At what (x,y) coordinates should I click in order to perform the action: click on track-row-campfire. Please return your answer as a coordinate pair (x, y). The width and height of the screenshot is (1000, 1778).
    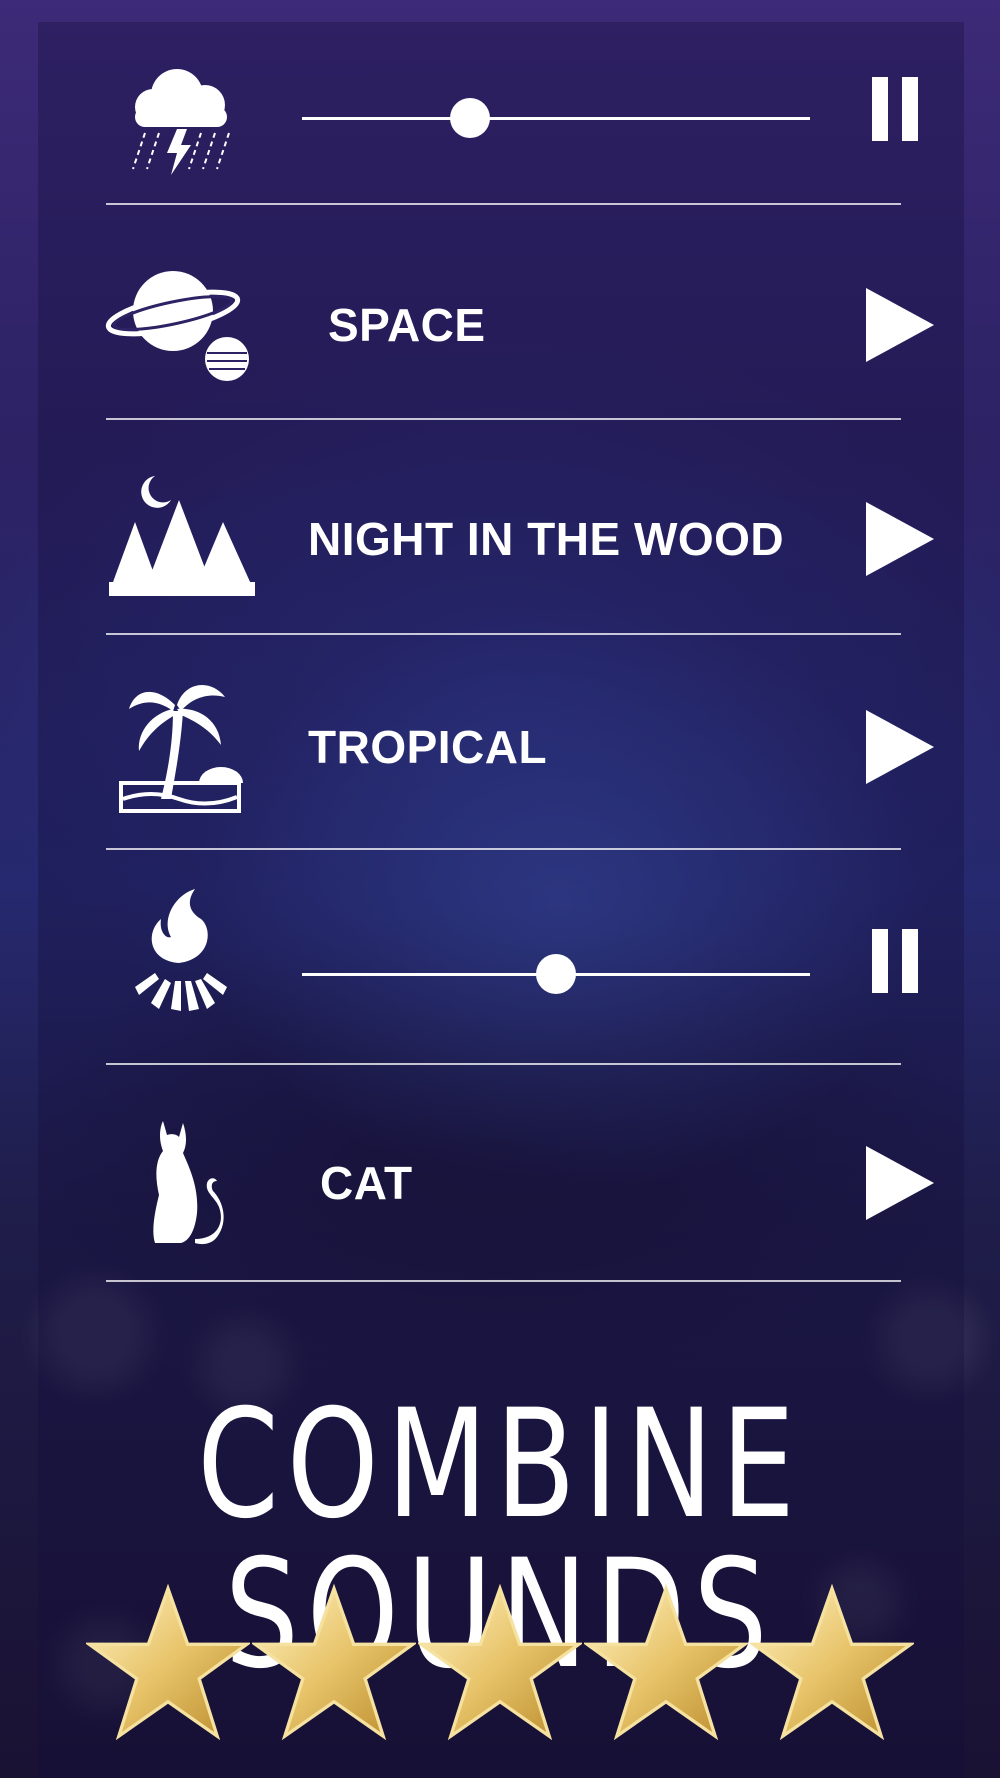
    Looking at the image, I should click on (500, 955).